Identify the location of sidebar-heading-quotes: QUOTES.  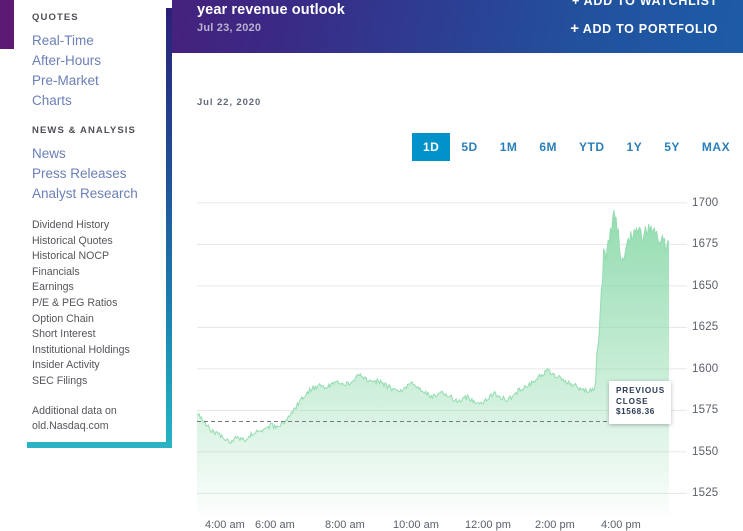
(55, 17).